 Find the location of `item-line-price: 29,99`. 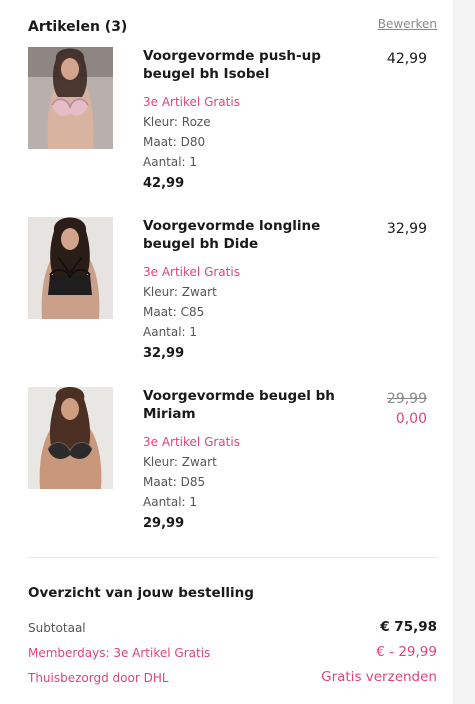

item-line-price: 29,99 is located at coordinates (164, 523).